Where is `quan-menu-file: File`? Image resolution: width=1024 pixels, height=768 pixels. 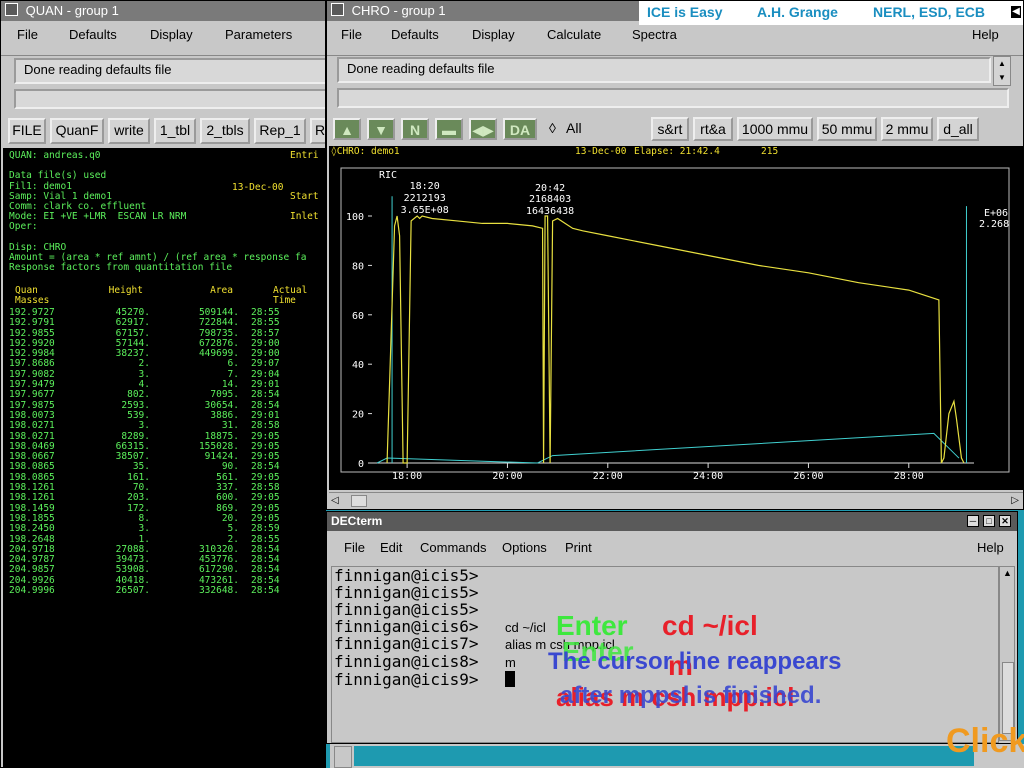
quan-menu-file: File is located at coordinates (27, 34).